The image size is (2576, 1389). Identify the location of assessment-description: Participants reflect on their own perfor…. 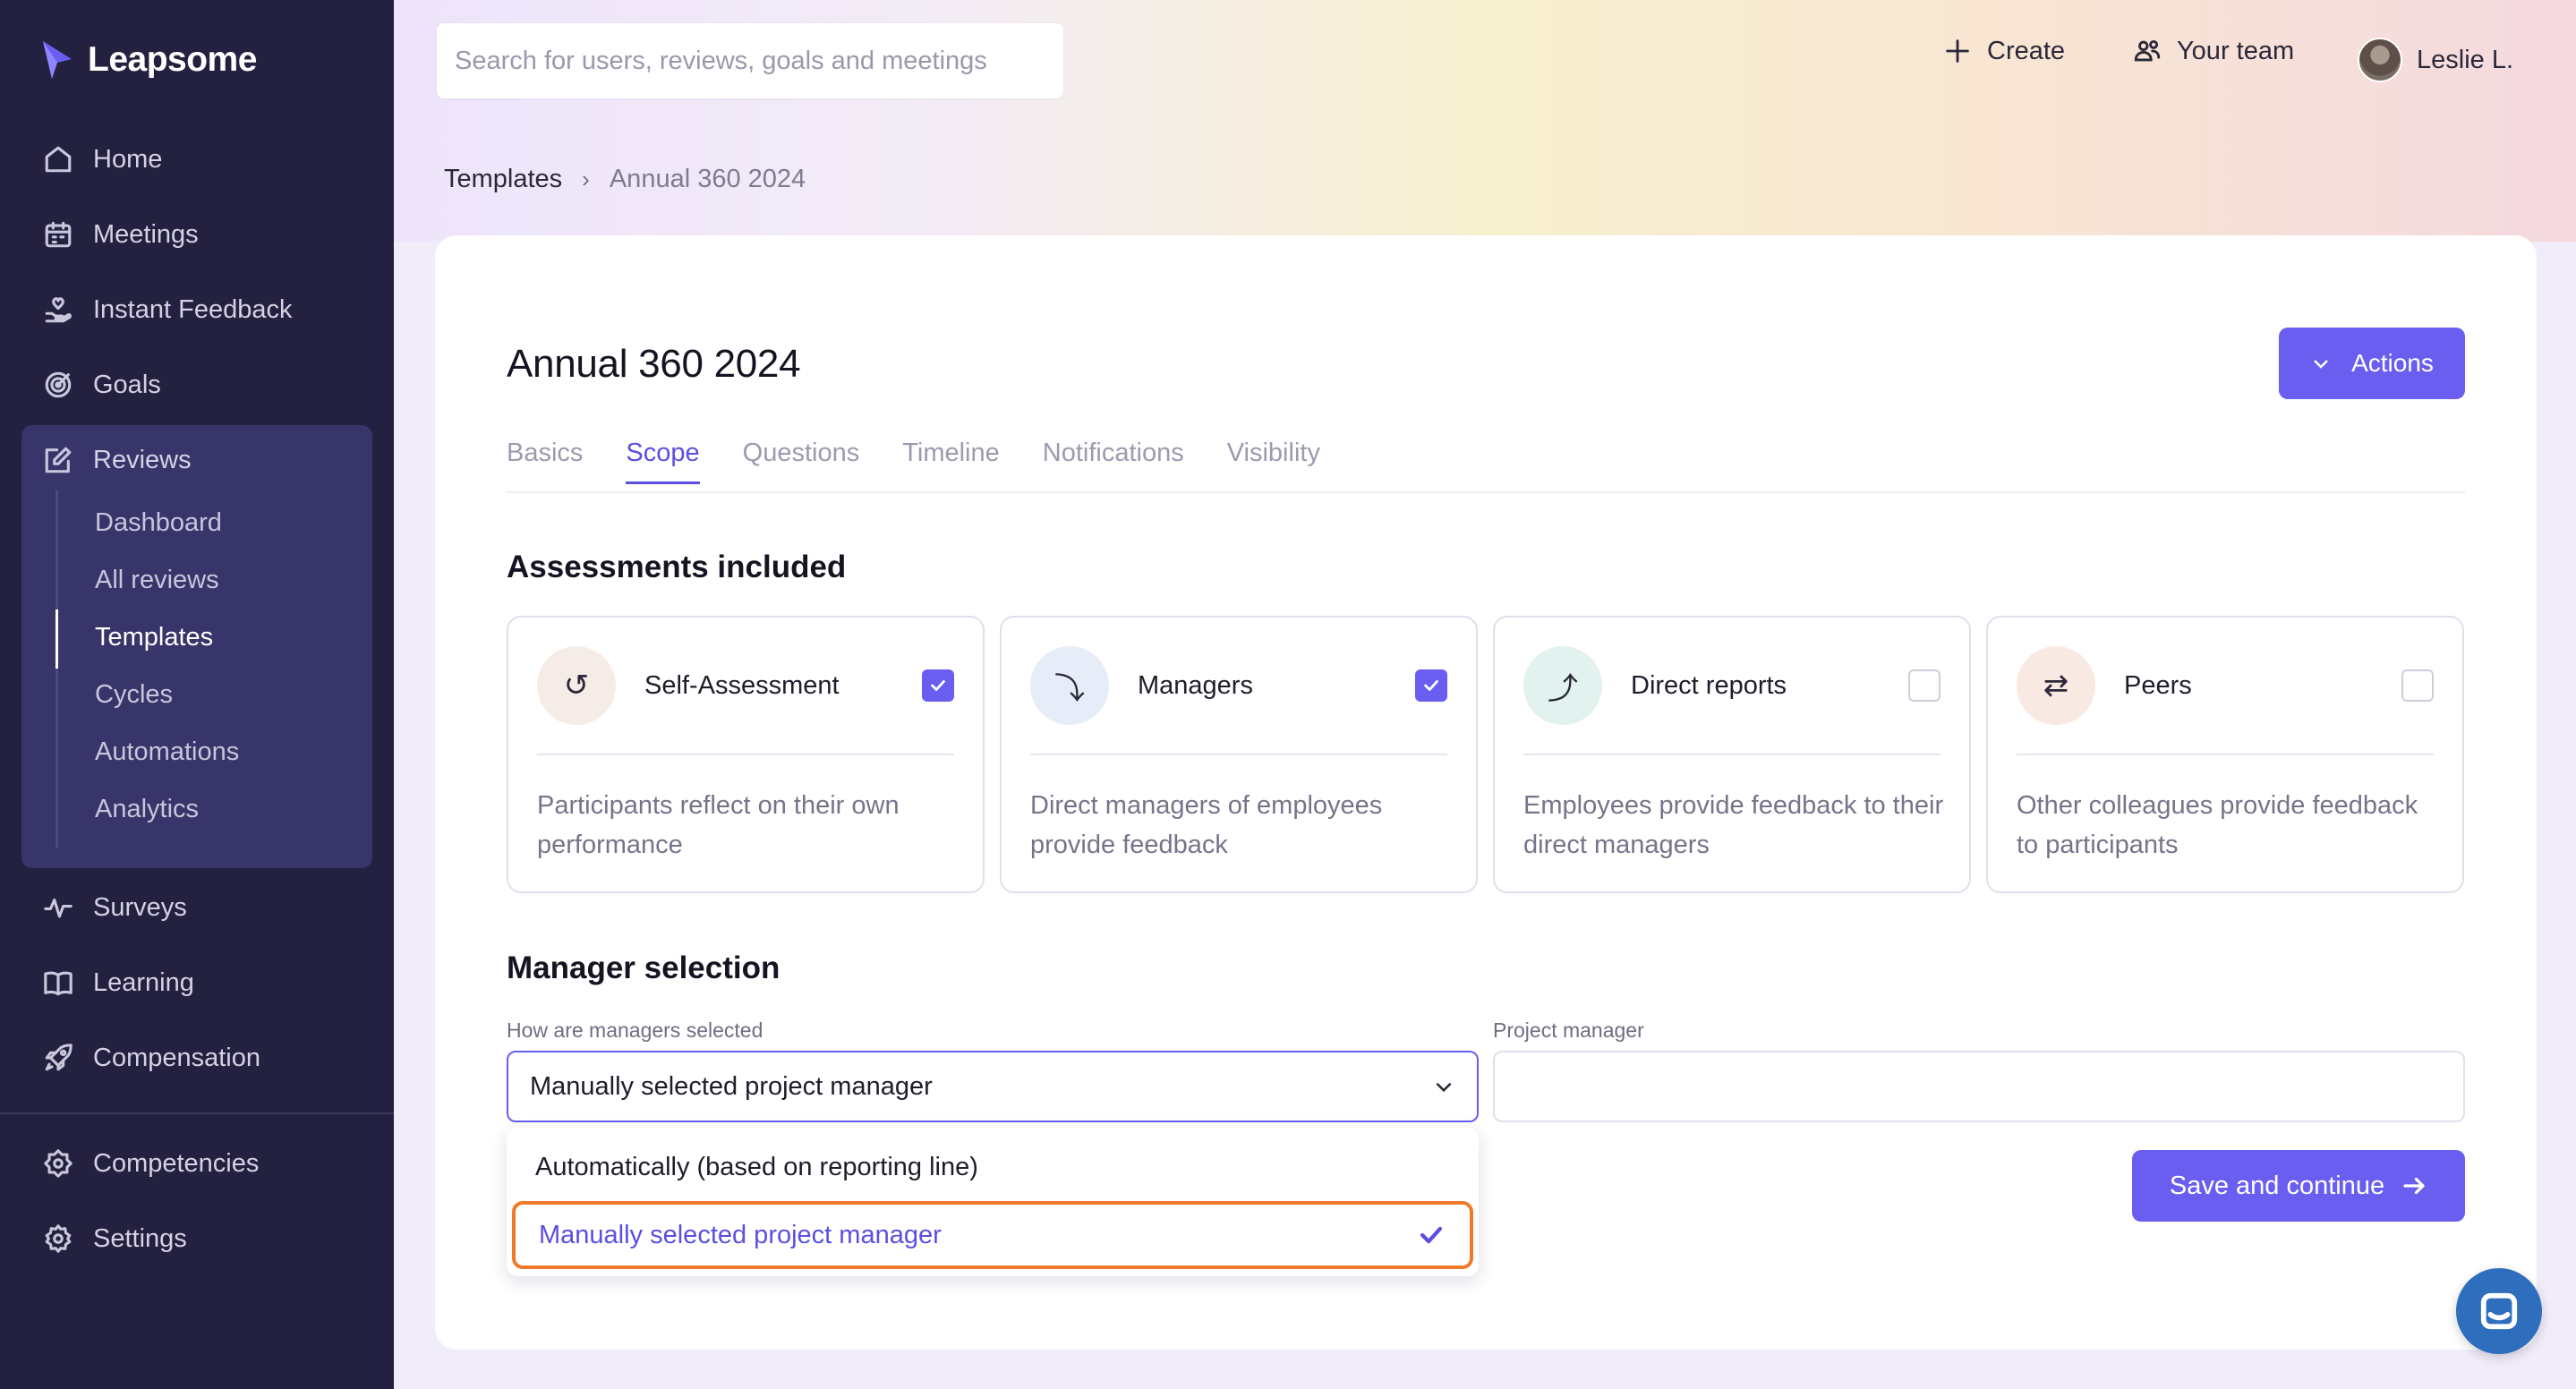
(718, 825).